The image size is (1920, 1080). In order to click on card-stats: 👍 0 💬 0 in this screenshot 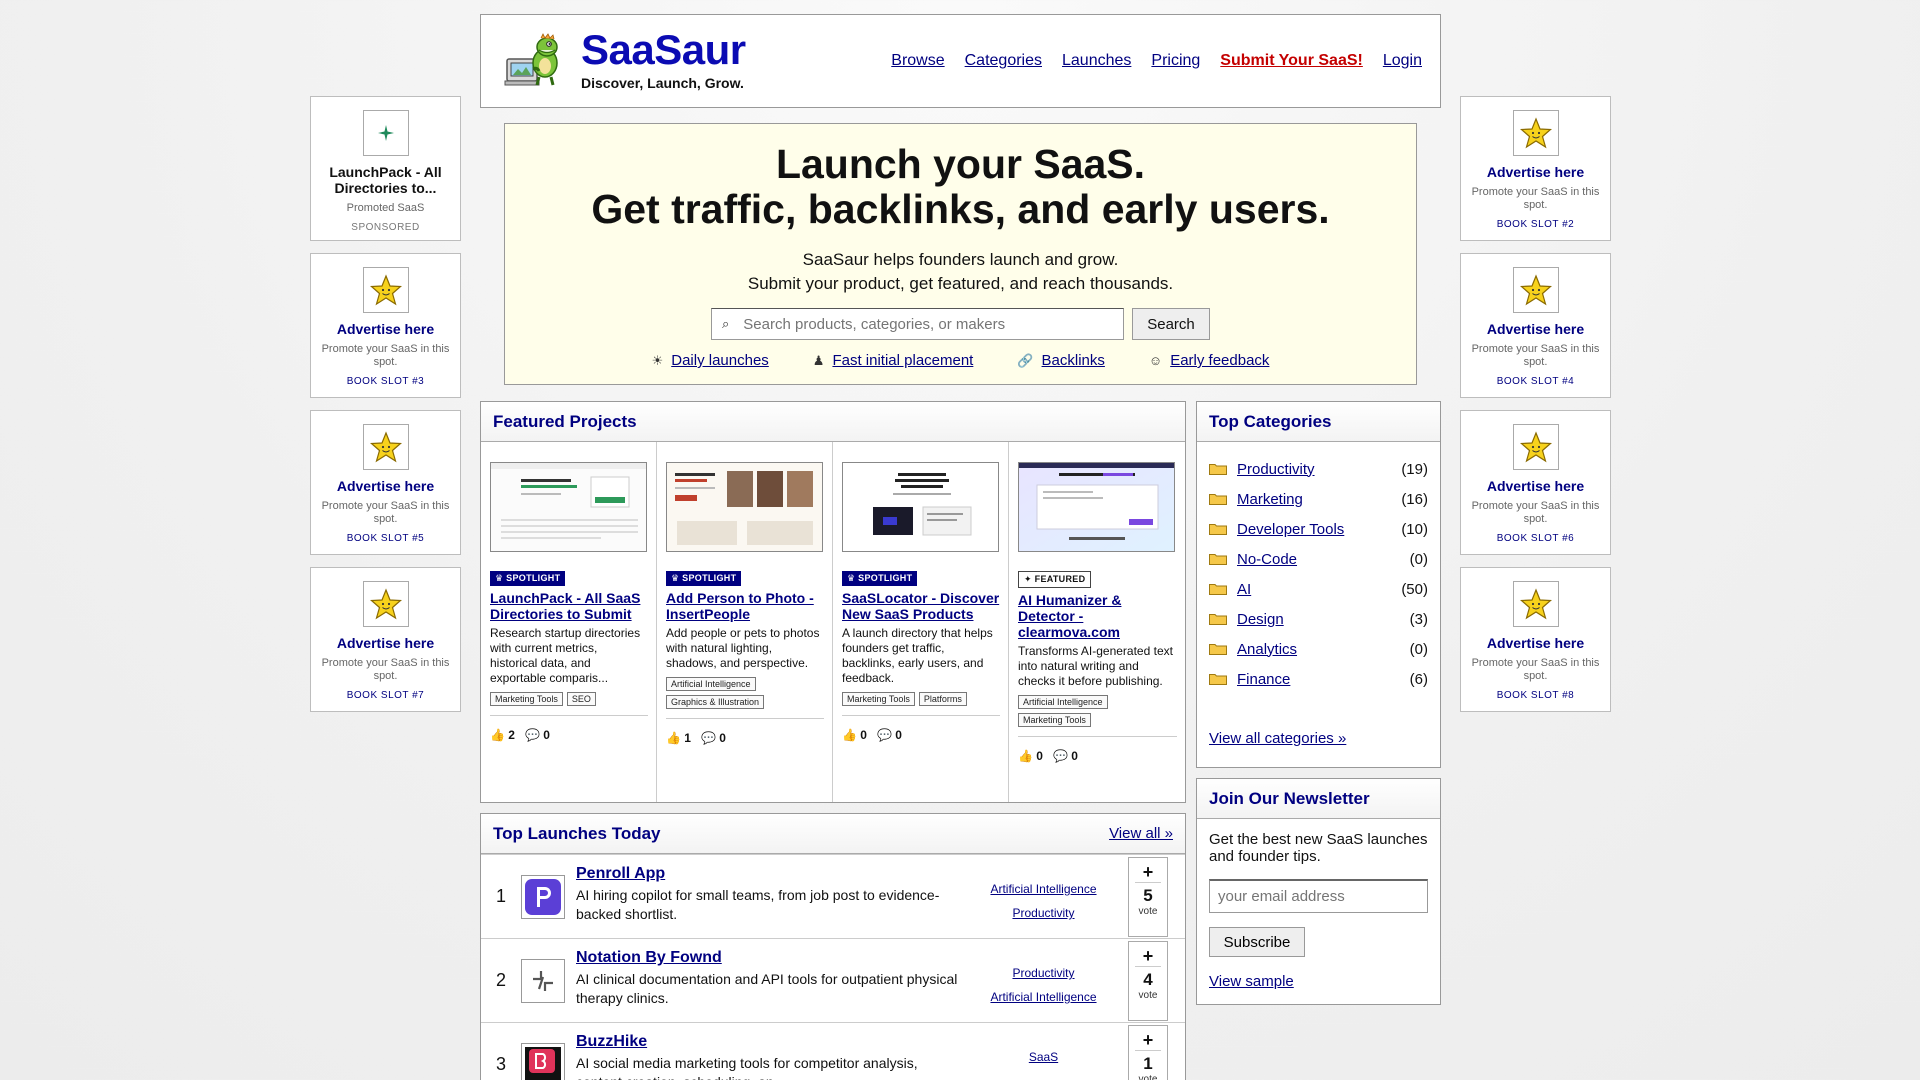, I will do `click(1097, 756)`.